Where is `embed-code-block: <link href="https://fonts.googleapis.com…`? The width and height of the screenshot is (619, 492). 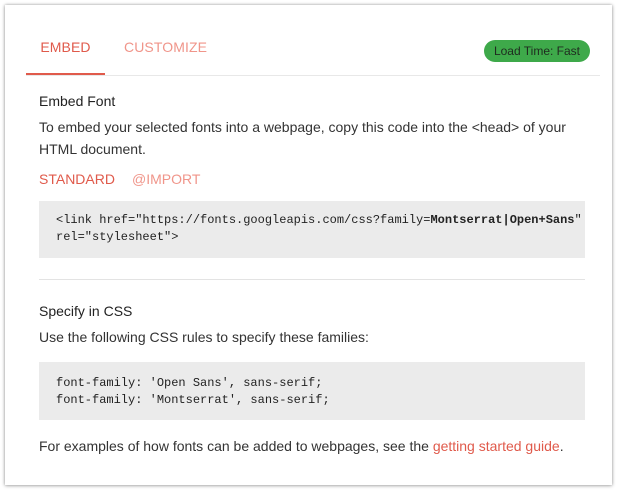
embed-code-block: <link href="https://fonts.googleapis.com… is located at coordinates (312, 229).